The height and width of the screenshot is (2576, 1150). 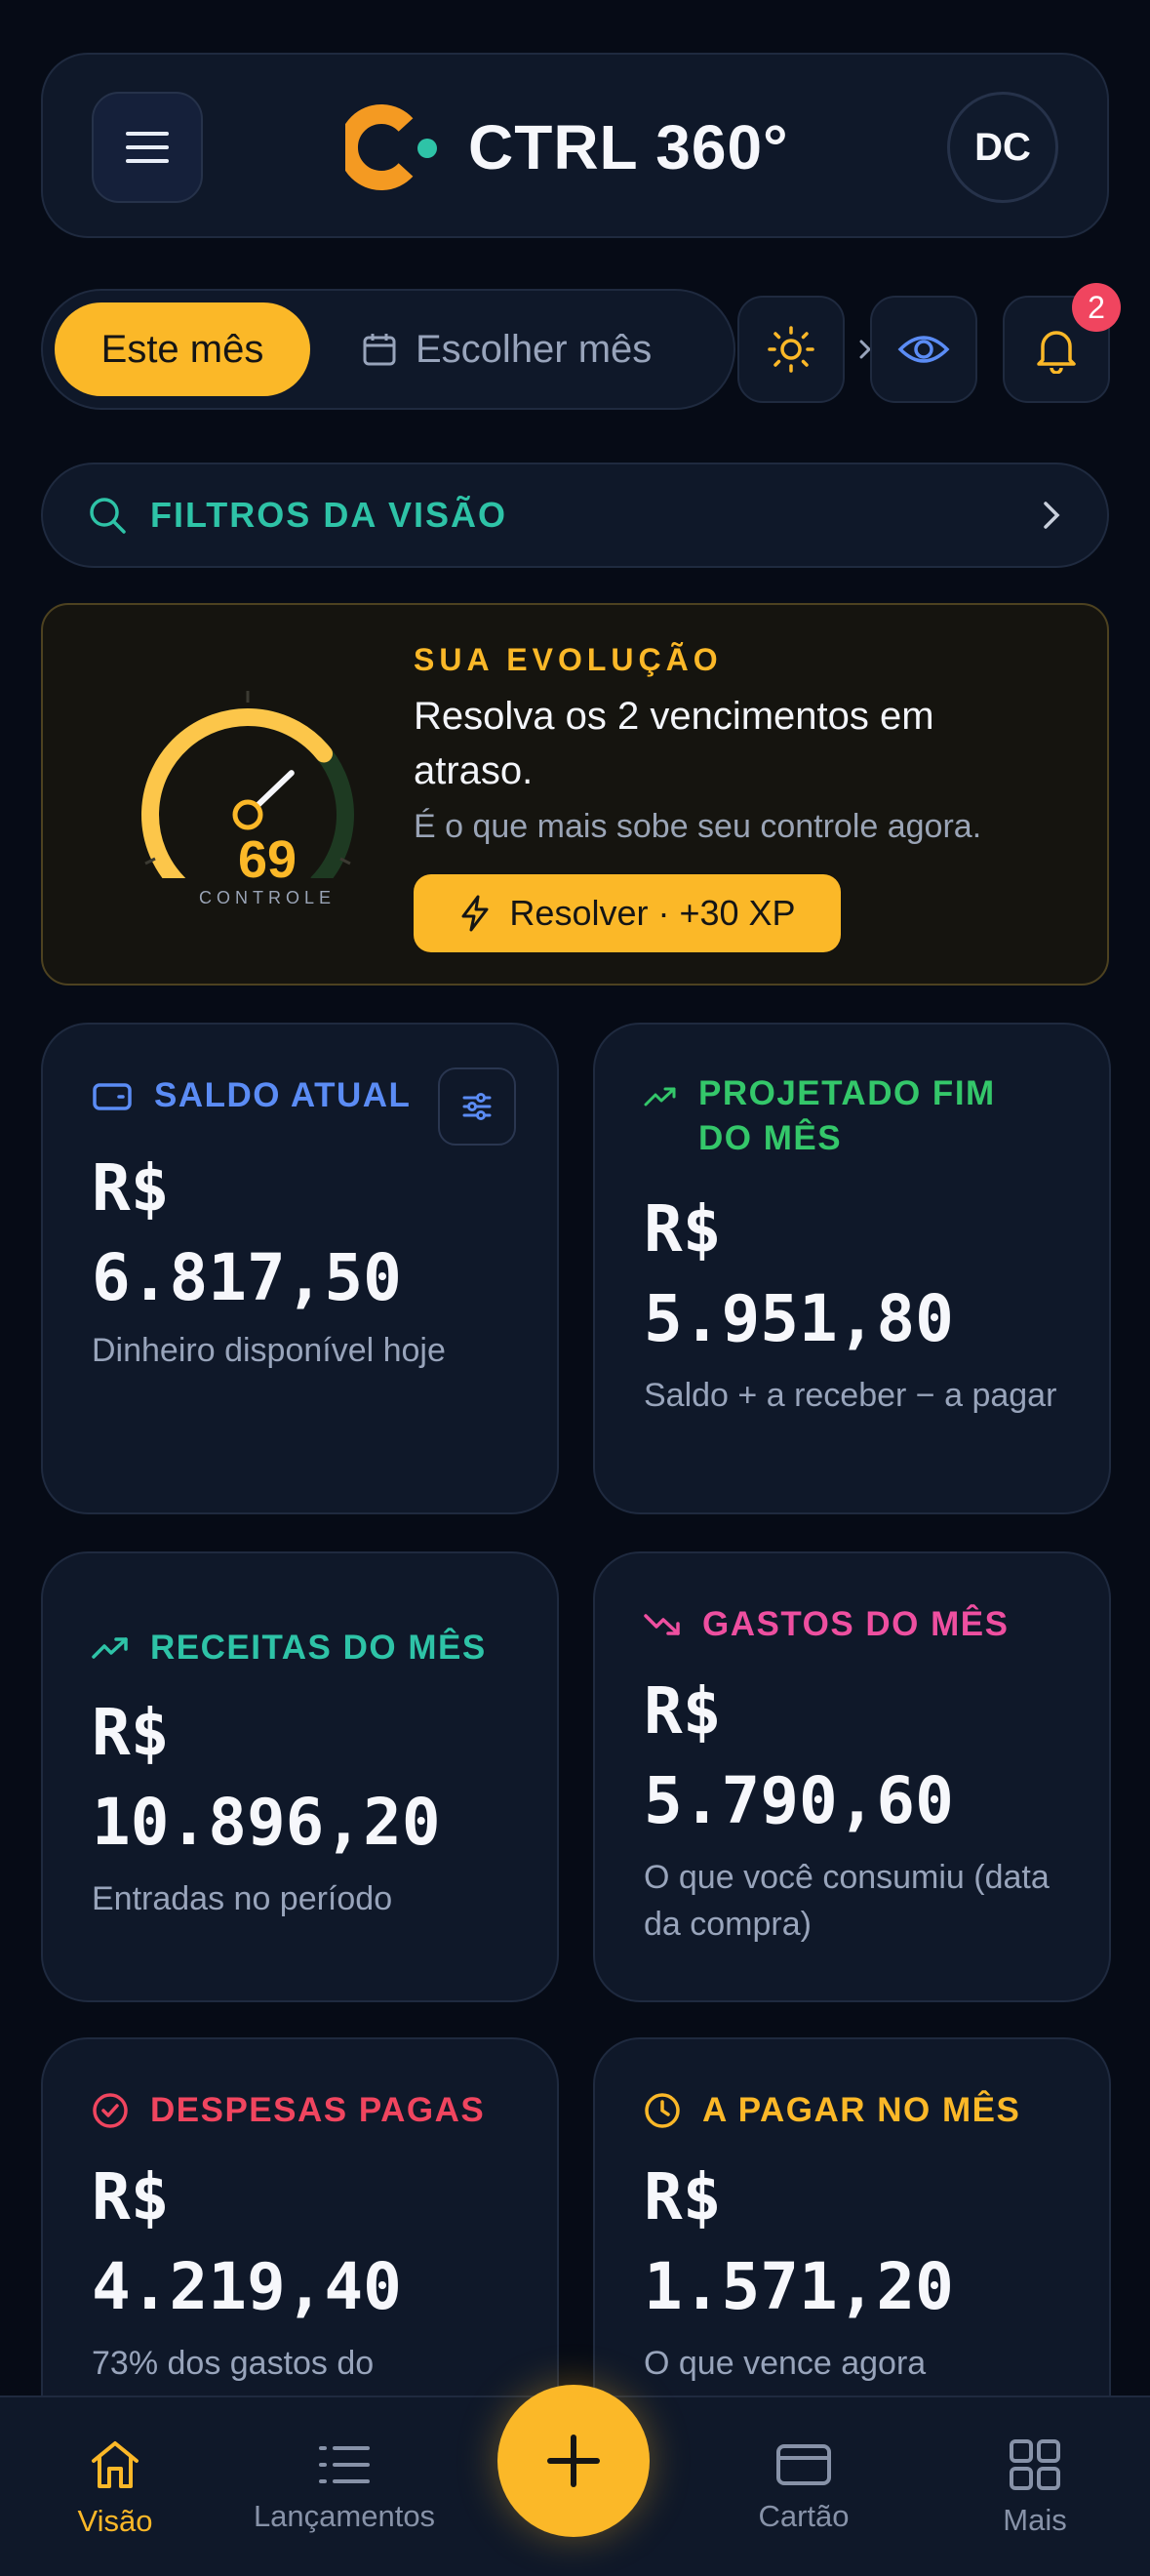 I want to click on sliders-icon, so click(x=477, y=1106).